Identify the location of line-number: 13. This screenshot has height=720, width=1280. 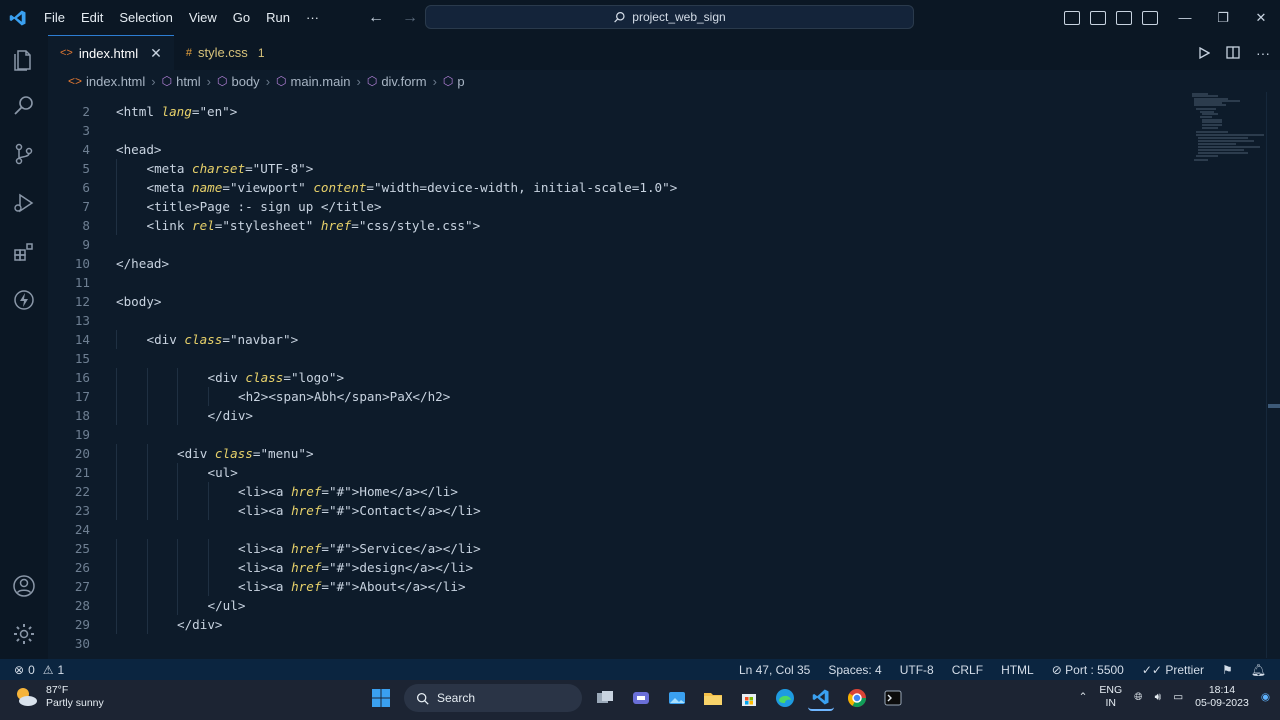
(82, 320).